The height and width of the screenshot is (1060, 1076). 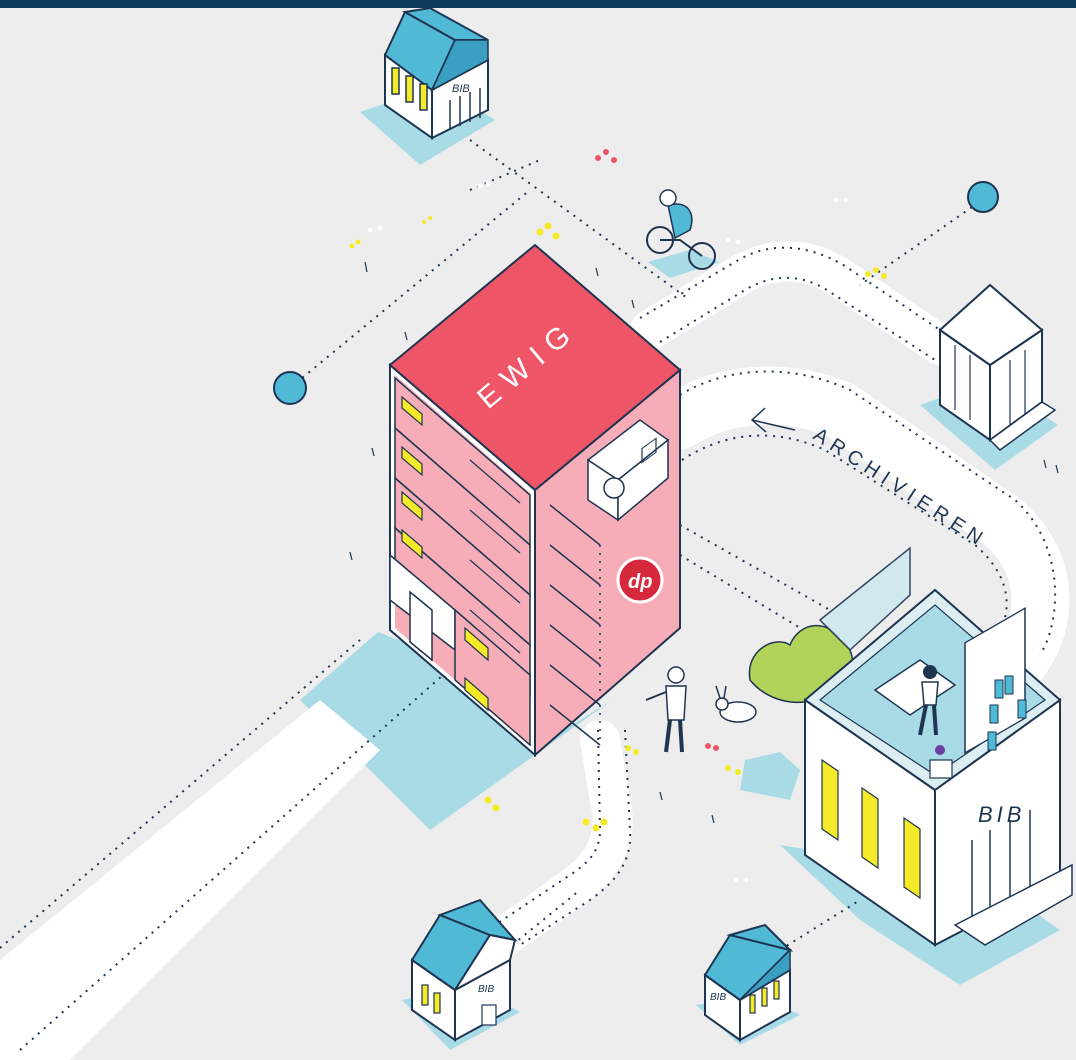 What do you see at coordinates (718, 997) in the screenshot?
I see `bottom-center-library-label: BIB` at bounding box center [718, 997].